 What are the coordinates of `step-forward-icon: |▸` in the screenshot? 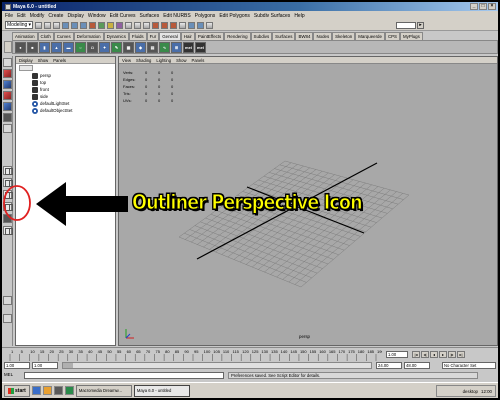 It's located at (452, 354).